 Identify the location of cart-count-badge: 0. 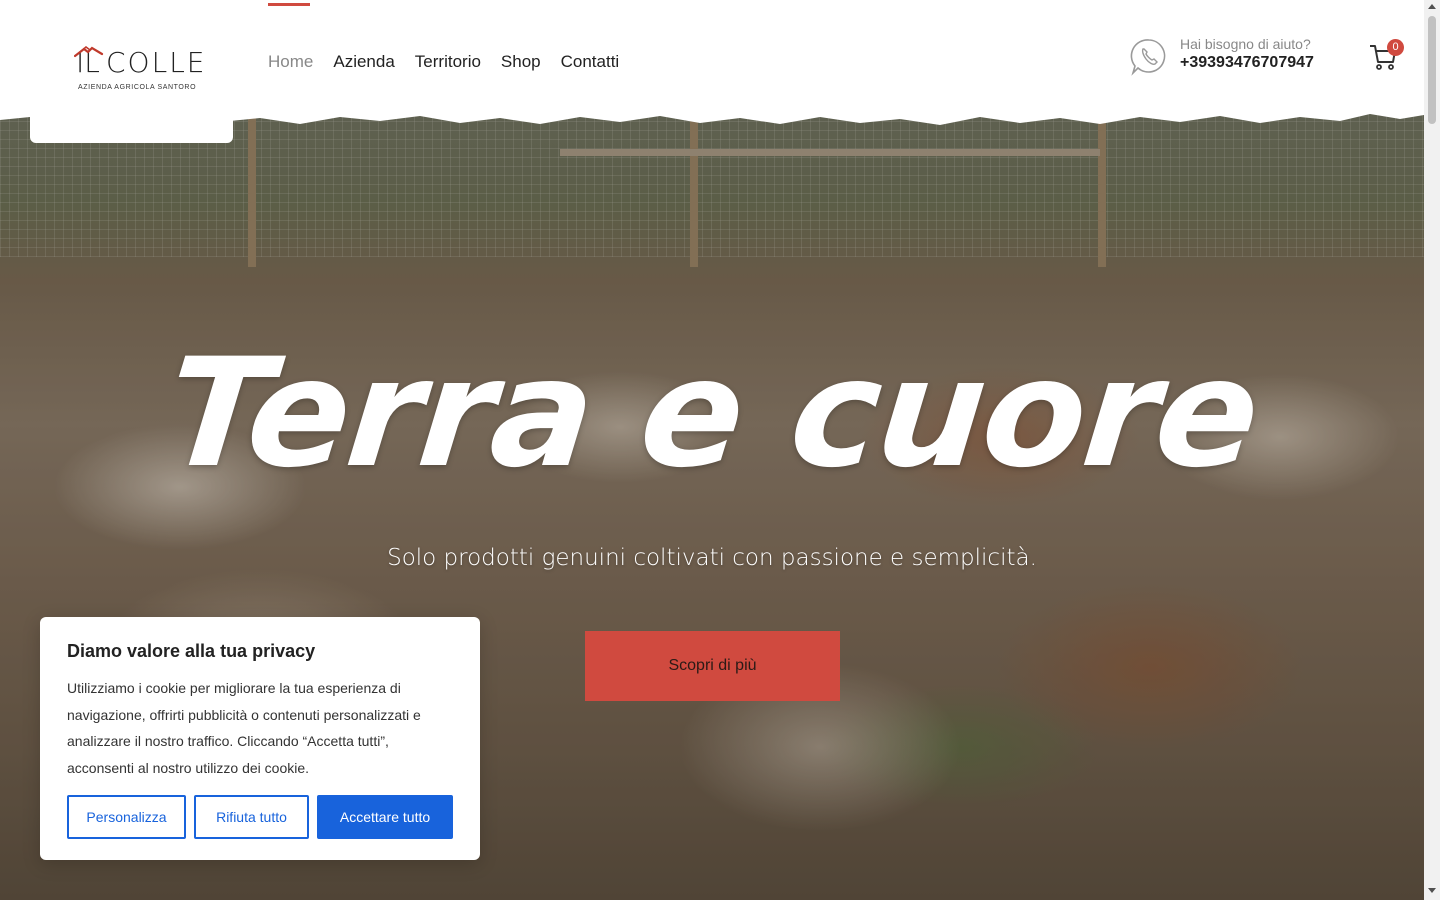
(1395, 47).